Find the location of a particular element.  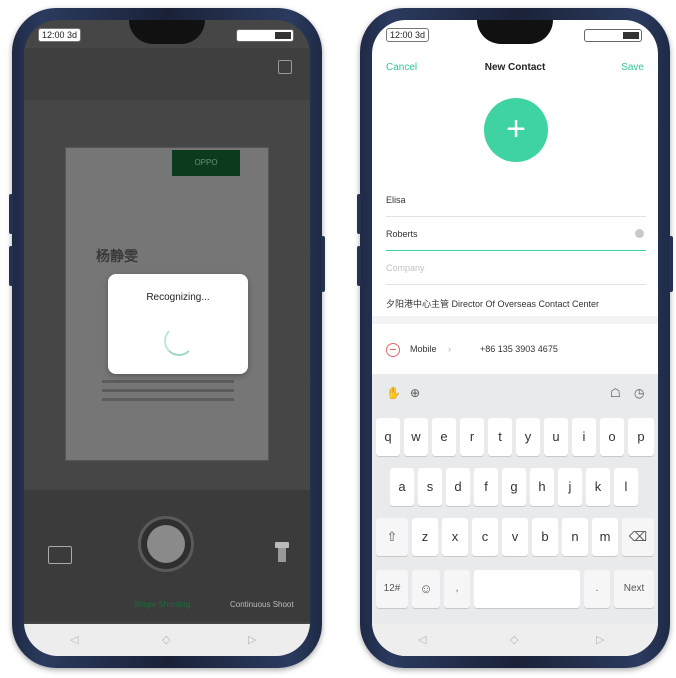

key-s: s is located at coordinates (430, 487).